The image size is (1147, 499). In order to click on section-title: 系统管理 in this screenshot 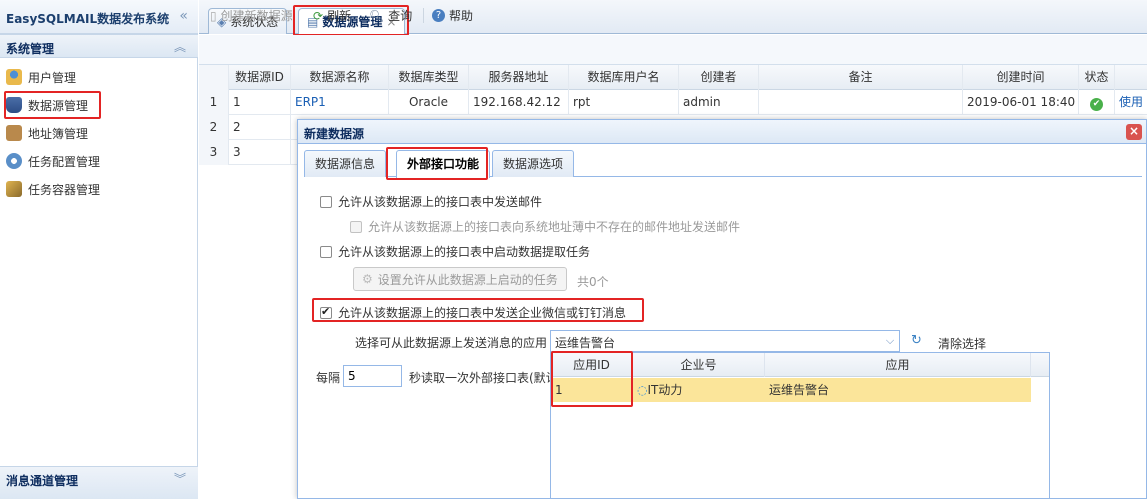, I will do `click(30, 49)`.